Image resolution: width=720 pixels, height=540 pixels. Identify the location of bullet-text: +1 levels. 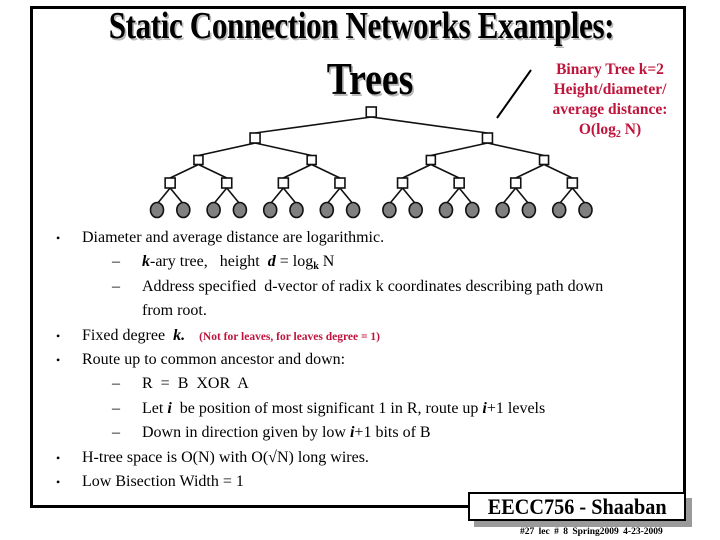
(516, 408).